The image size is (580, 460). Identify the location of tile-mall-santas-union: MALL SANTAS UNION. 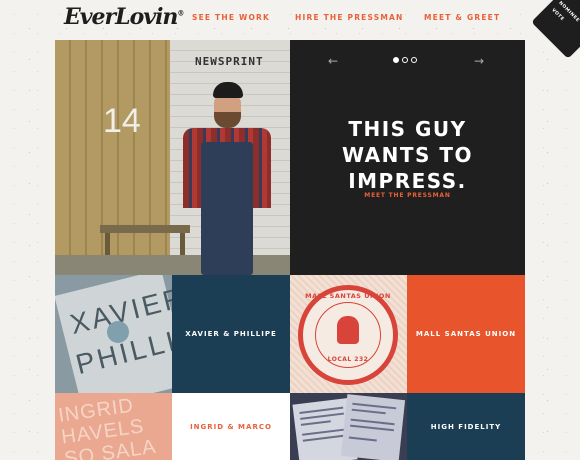
(466, 334).